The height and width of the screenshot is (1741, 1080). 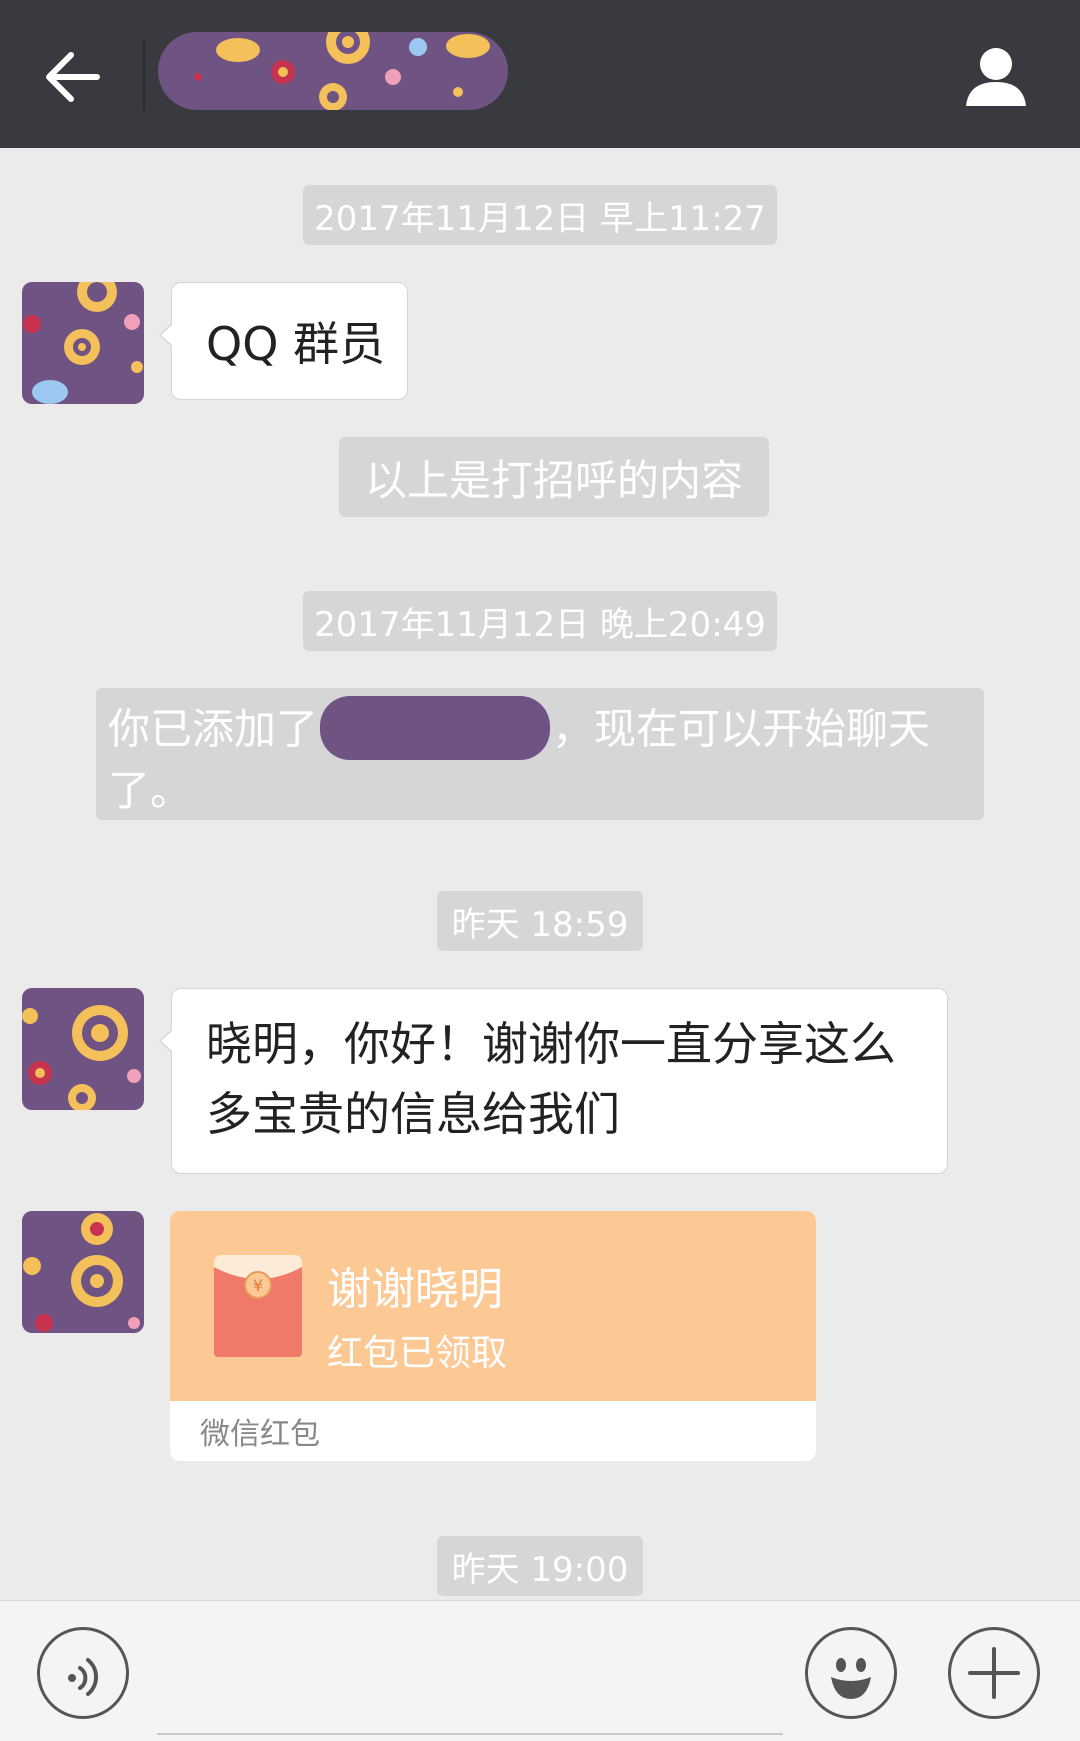 What do you see at coordinates (540, 1566) in the screenshot?
I see `timestamp-4: 昨天 19:00` at bounding box center [540, 1566].